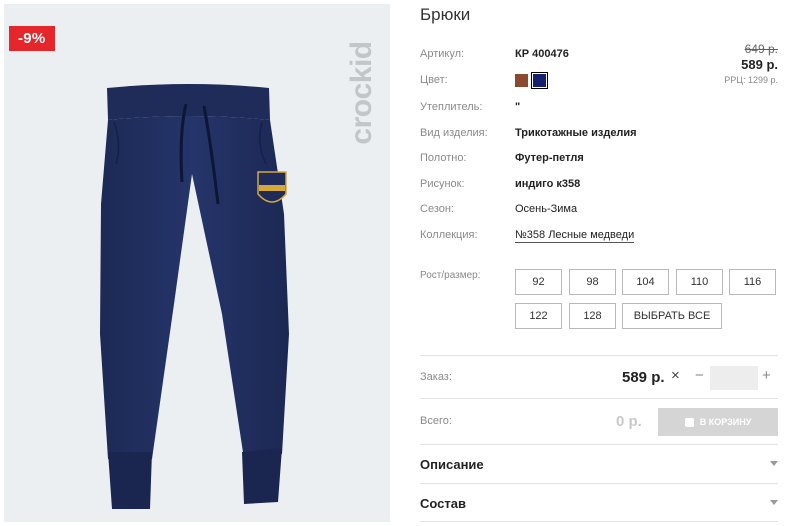 Image resolution: width=800 pixels, height=526 pixels. What do you see at coordinates (699, 282) in the screenshot?
I see `size-option-110: 110` at bounding box center [699, 282].